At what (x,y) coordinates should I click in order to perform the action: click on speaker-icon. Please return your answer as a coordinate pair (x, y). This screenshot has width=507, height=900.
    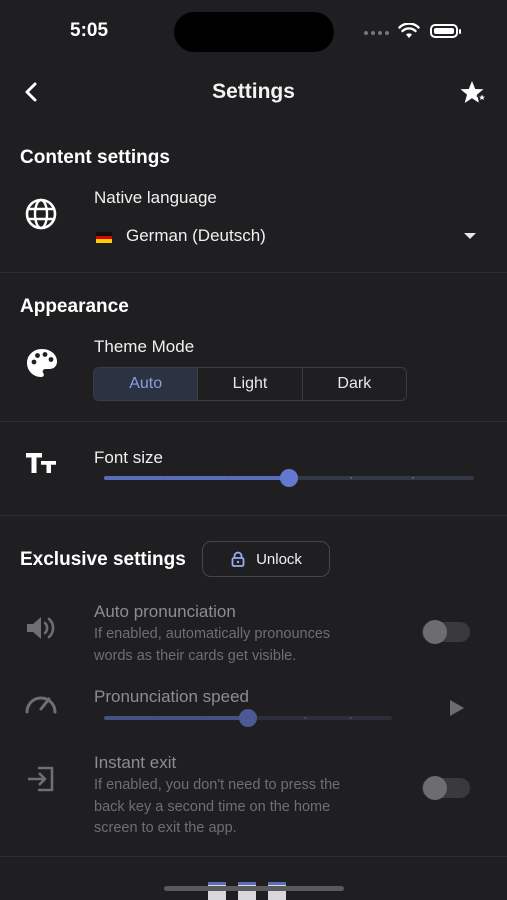
    Looking at the image, I should click on (41, 628).